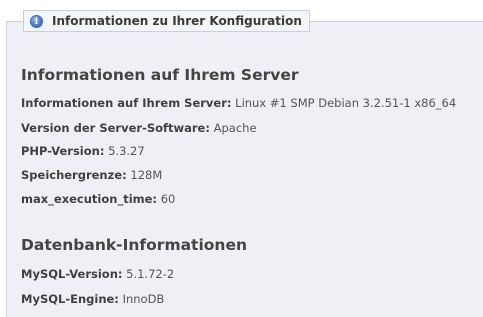 The image size is (483, 317). What do you see at coordinates (89, 199) in the screenshot?
I see `row-label: max_execution_time:` at bounding box center [89, 199].